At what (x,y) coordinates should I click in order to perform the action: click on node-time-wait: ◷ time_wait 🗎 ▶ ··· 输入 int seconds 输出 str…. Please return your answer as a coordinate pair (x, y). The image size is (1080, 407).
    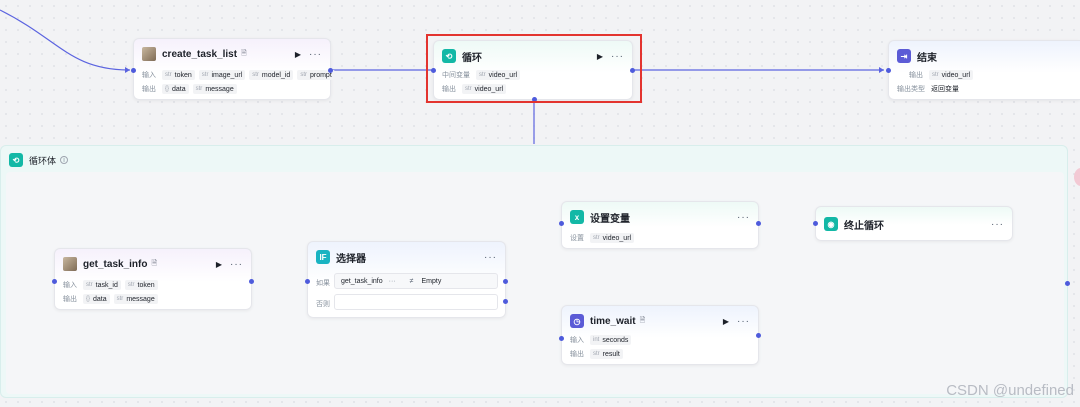
    Looking at the image, I should click on (660, 335).